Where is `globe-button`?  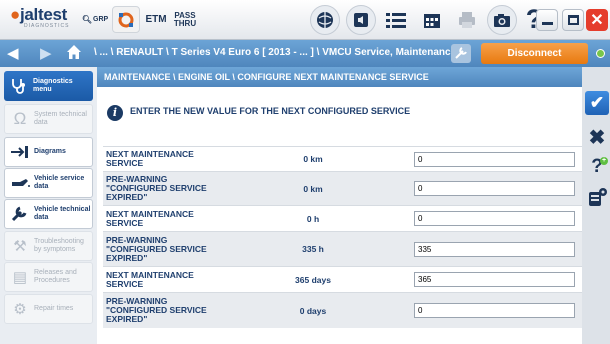 globe-button is located at coordinates (325, 20).